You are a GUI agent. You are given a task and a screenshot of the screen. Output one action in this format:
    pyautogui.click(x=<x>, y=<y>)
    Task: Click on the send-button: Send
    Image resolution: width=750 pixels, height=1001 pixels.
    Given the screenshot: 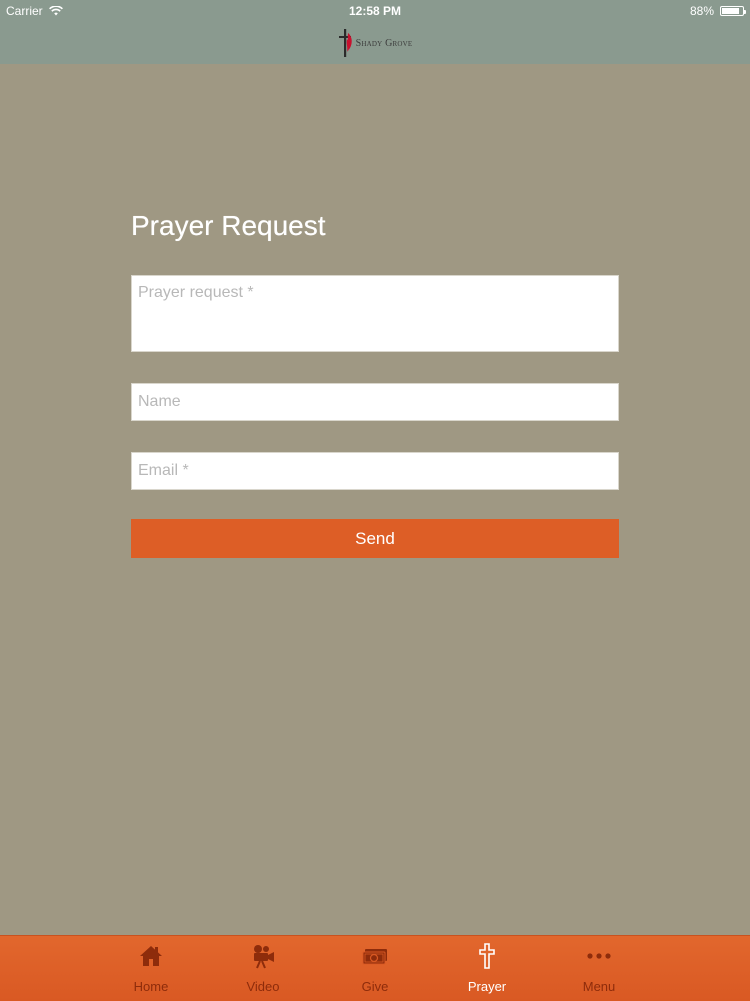 What is the action you would take?
    pyautogui.click(x=375, y=538)
    